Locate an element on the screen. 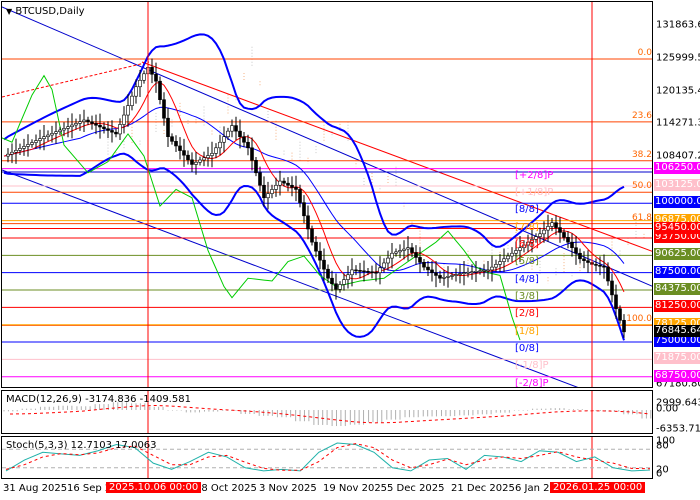 This screenshot has height=500, width=700. price-level-badge: 81250.00 is located at coordinates (677, 306).